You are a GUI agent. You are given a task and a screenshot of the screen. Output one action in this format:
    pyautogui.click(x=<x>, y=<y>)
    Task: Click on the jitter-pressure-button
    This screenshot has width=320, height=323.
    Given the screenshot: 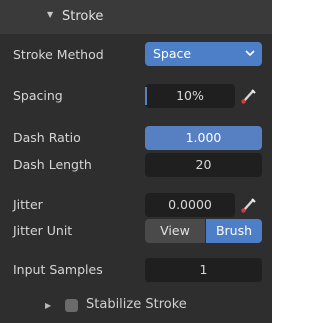 What is the action you would take?
    pyautogui.click(x=249, y=205)
    